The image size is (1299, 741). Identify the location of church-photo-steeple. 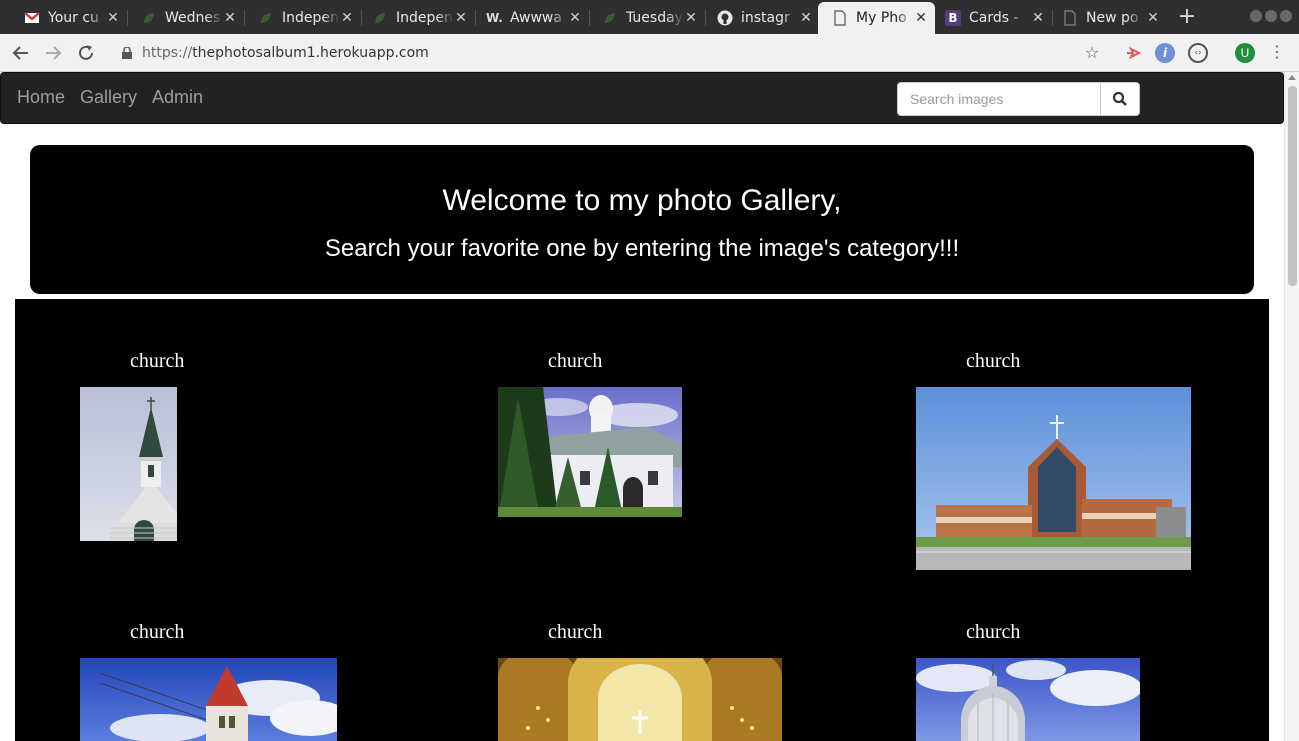
(128, 464).